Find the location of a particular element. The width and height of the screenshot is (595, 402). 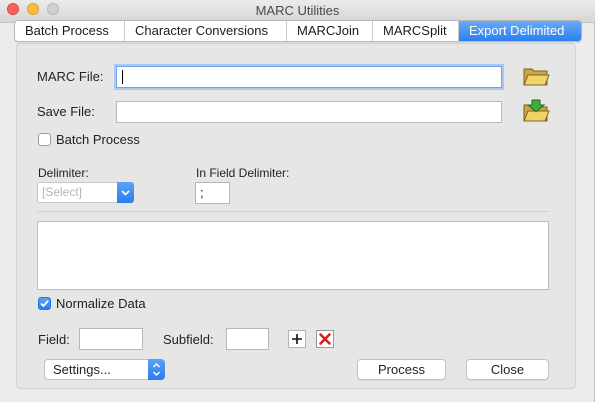

field-label: Field: is located at coordinates (54, 339).